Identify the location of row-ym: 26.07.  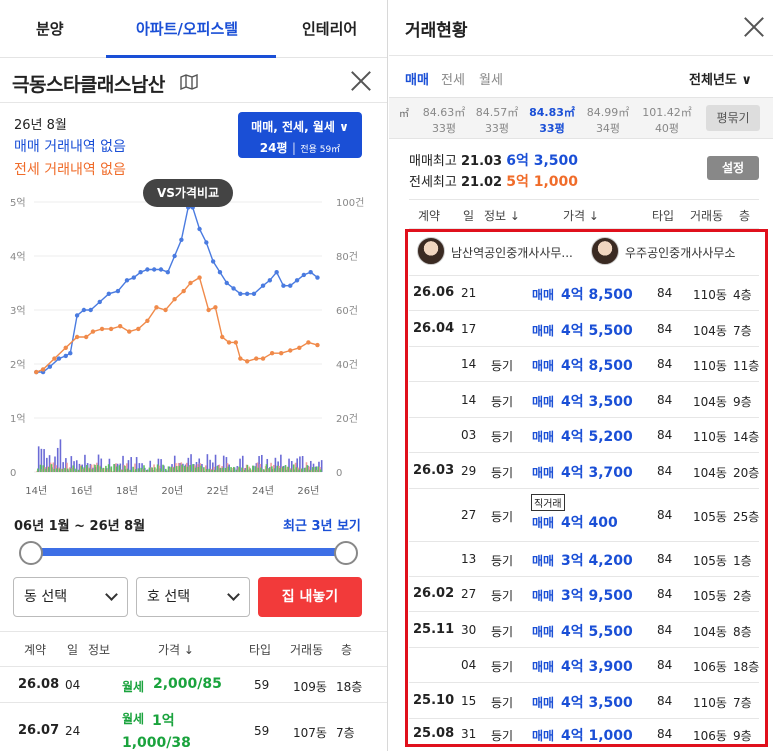
(39, 730).